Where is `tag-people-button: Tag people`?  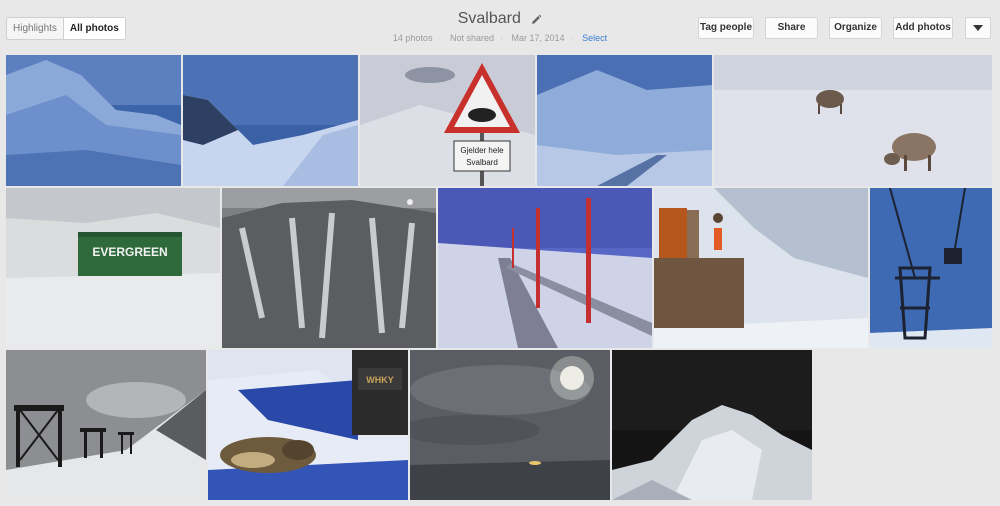 tag-people-button: Tag people is located at coordinates (726, 28).